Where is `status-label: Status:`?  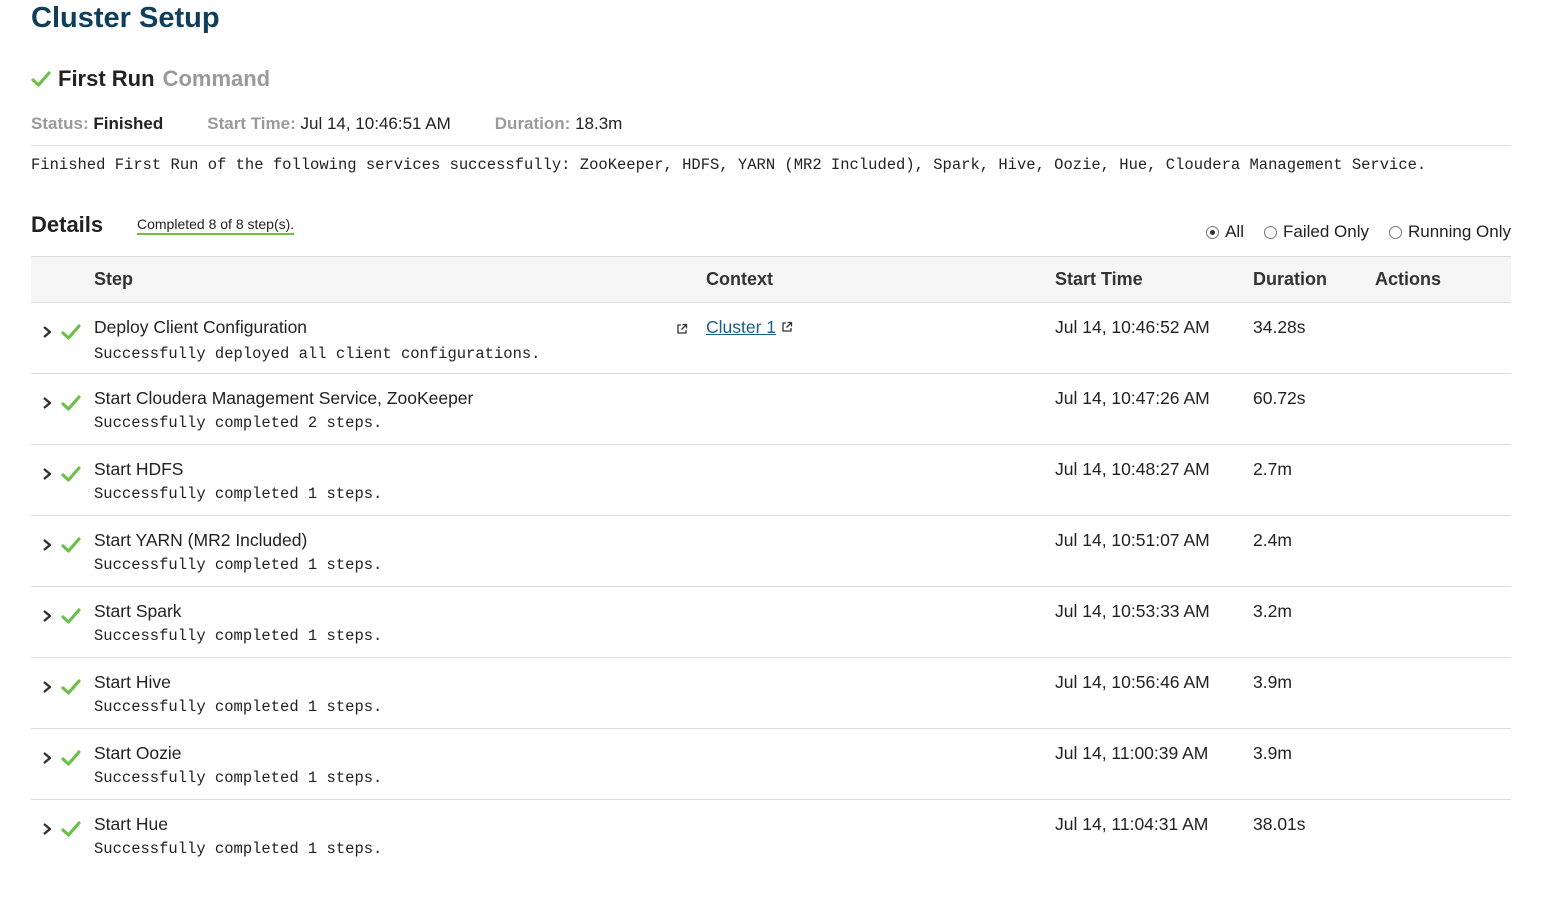
status-label: Status: is located at coordinates (60, 123).